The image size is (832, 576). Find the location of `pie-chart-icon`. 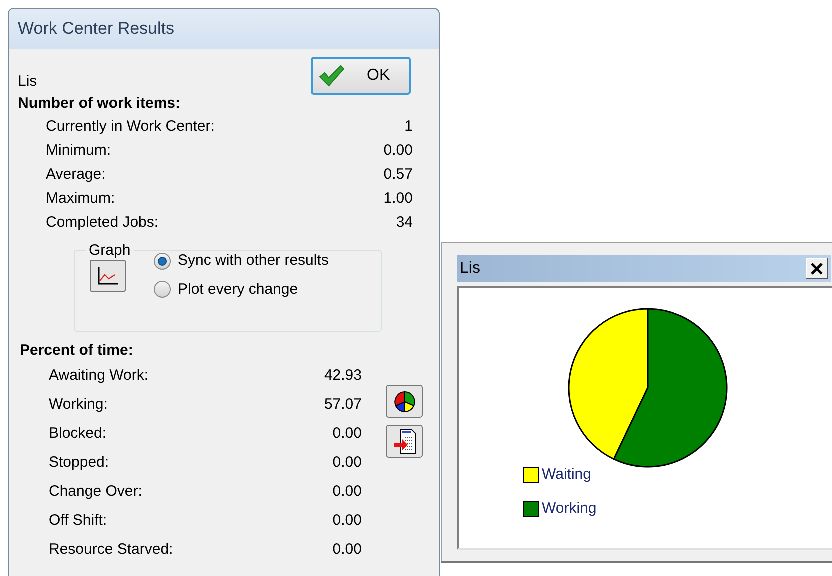

pie-chart-icon is located at coordinates (405, 401).